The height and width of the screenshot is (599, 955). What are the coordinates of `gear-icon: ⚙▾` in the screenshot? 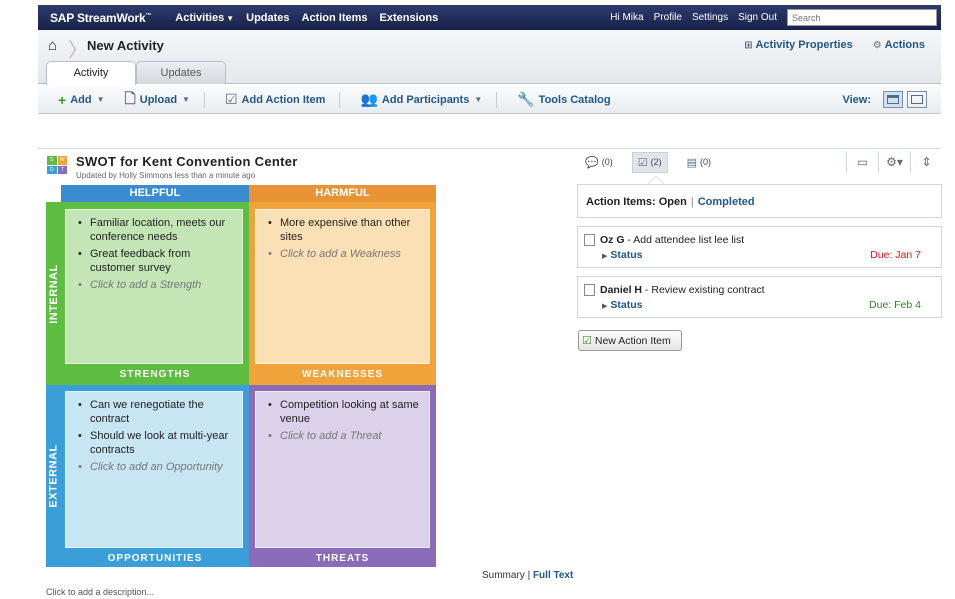 It's located at (894, 162).